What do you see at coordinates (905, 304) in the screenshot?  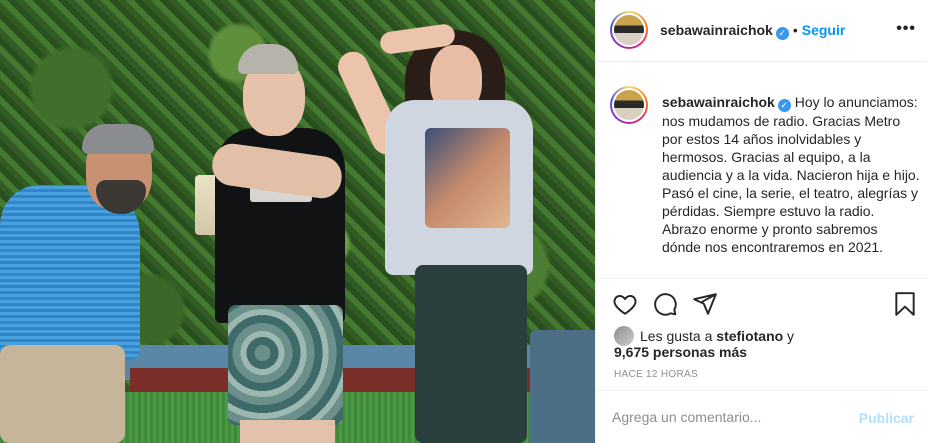 I see `bookmark-icon` at bounding box center [905, 304].